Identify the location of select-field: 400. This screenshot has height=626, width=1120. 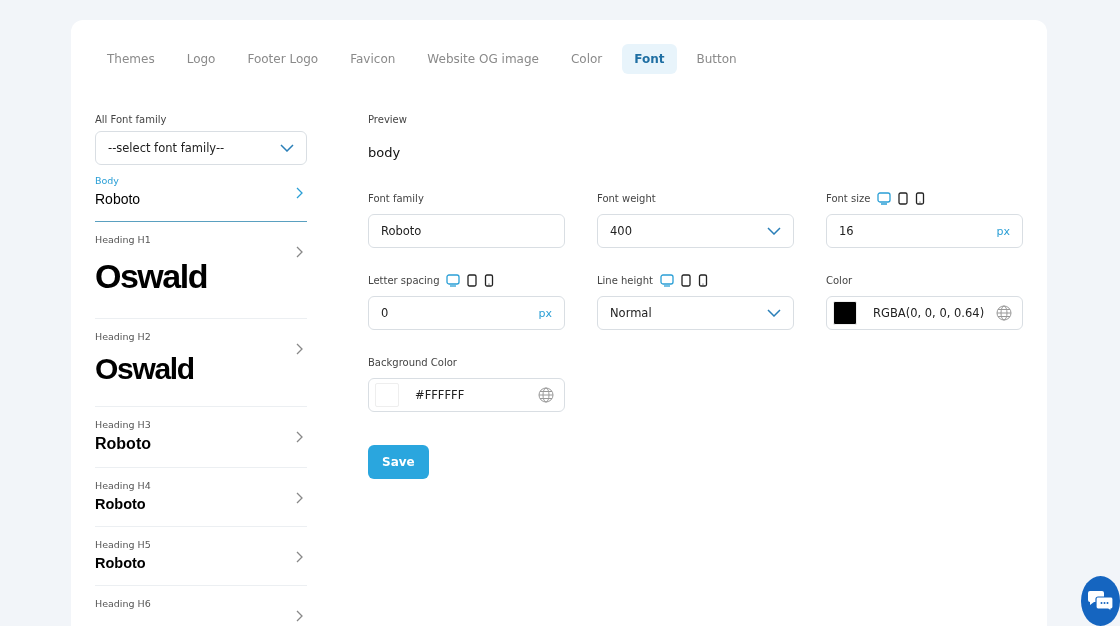
(695, 231).